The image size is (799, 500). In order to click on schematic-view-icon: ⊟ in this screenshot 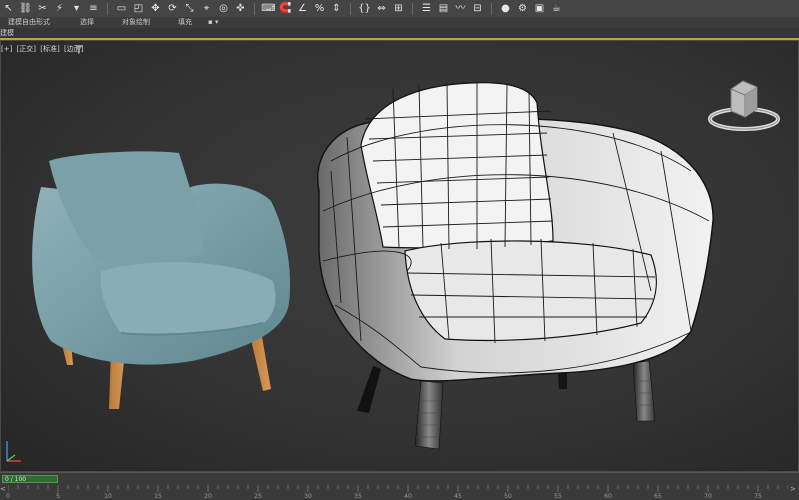, I will do `click(477, 8)`.